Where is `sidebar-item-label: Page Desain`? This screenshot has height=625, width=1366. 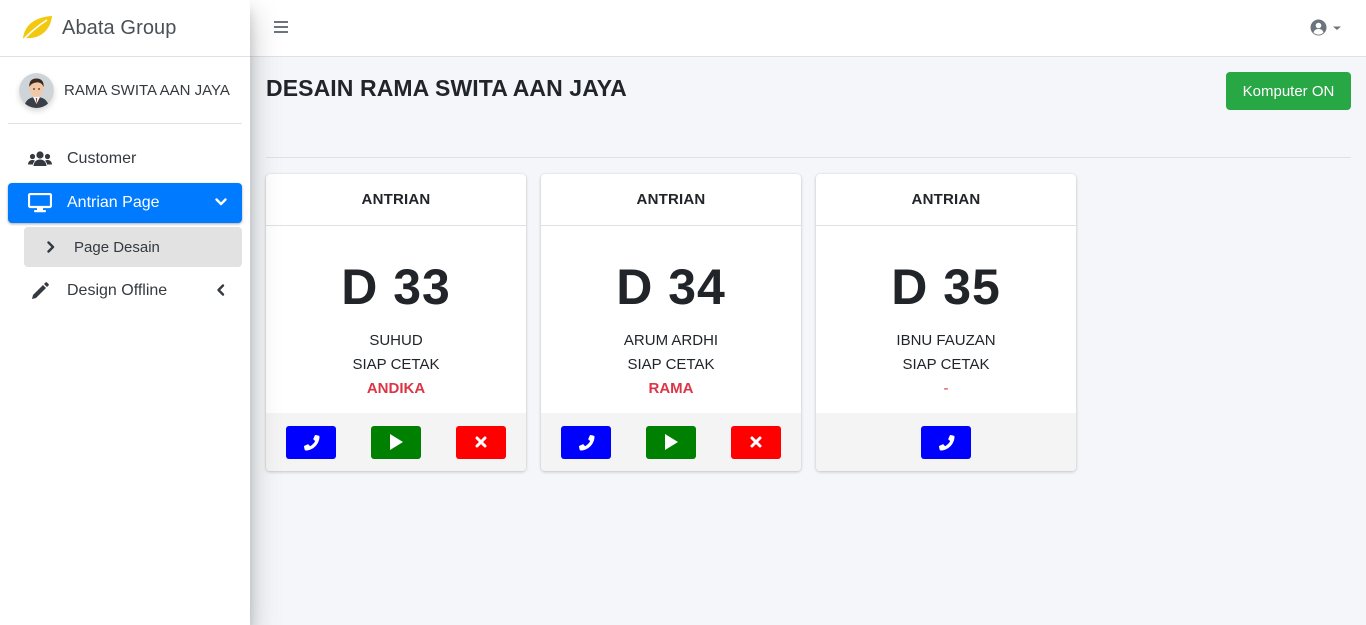 sidebar-item-label: Page Desain is located at coordinates (117, 247).